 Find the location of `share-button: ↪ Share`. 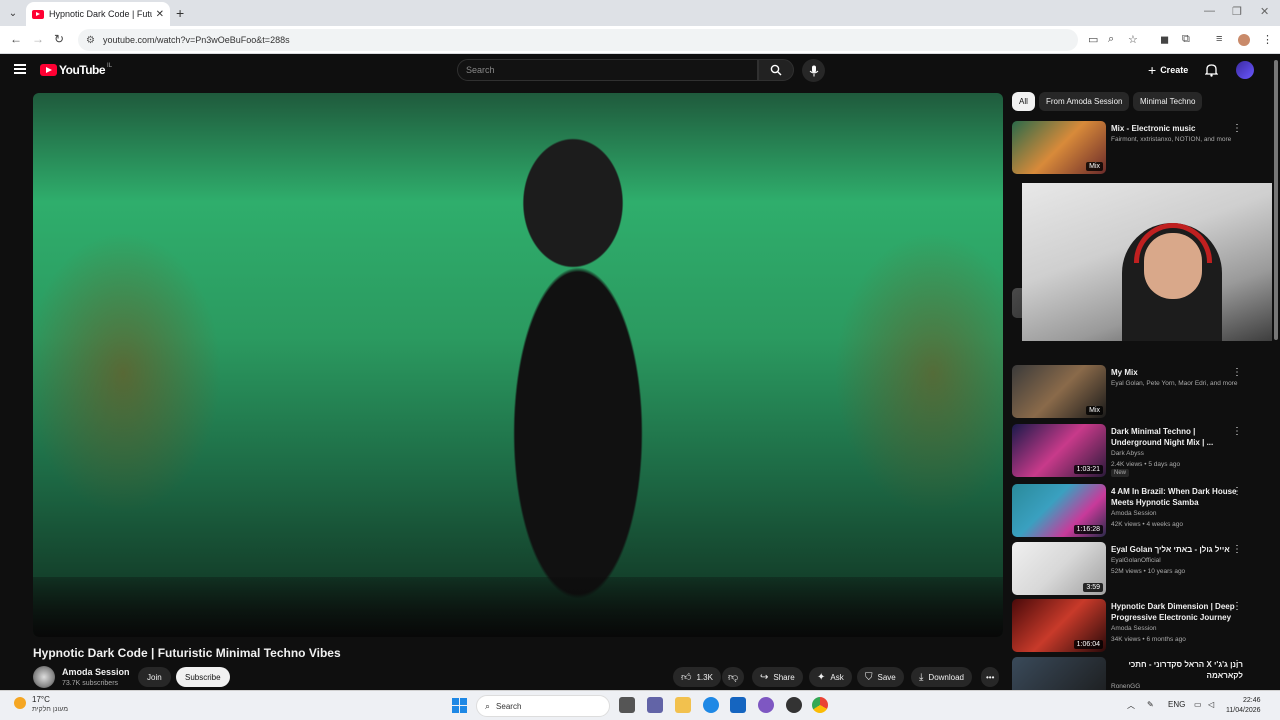

share-button: ↪ Share is located at coordinates (777, 677).